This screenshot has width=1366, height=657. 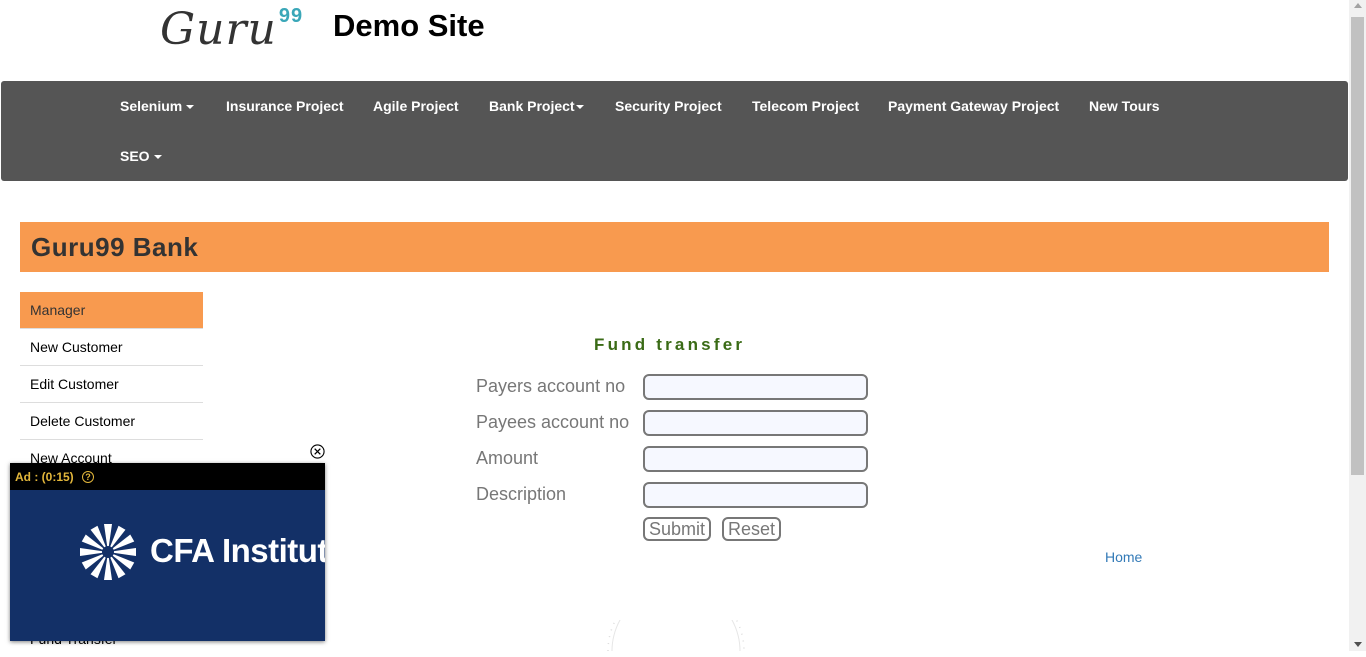 What do you see at coordinates (532, 106) in the screenshot?
I see `nav-label: Bank Project` at bounding box center [532, 106].